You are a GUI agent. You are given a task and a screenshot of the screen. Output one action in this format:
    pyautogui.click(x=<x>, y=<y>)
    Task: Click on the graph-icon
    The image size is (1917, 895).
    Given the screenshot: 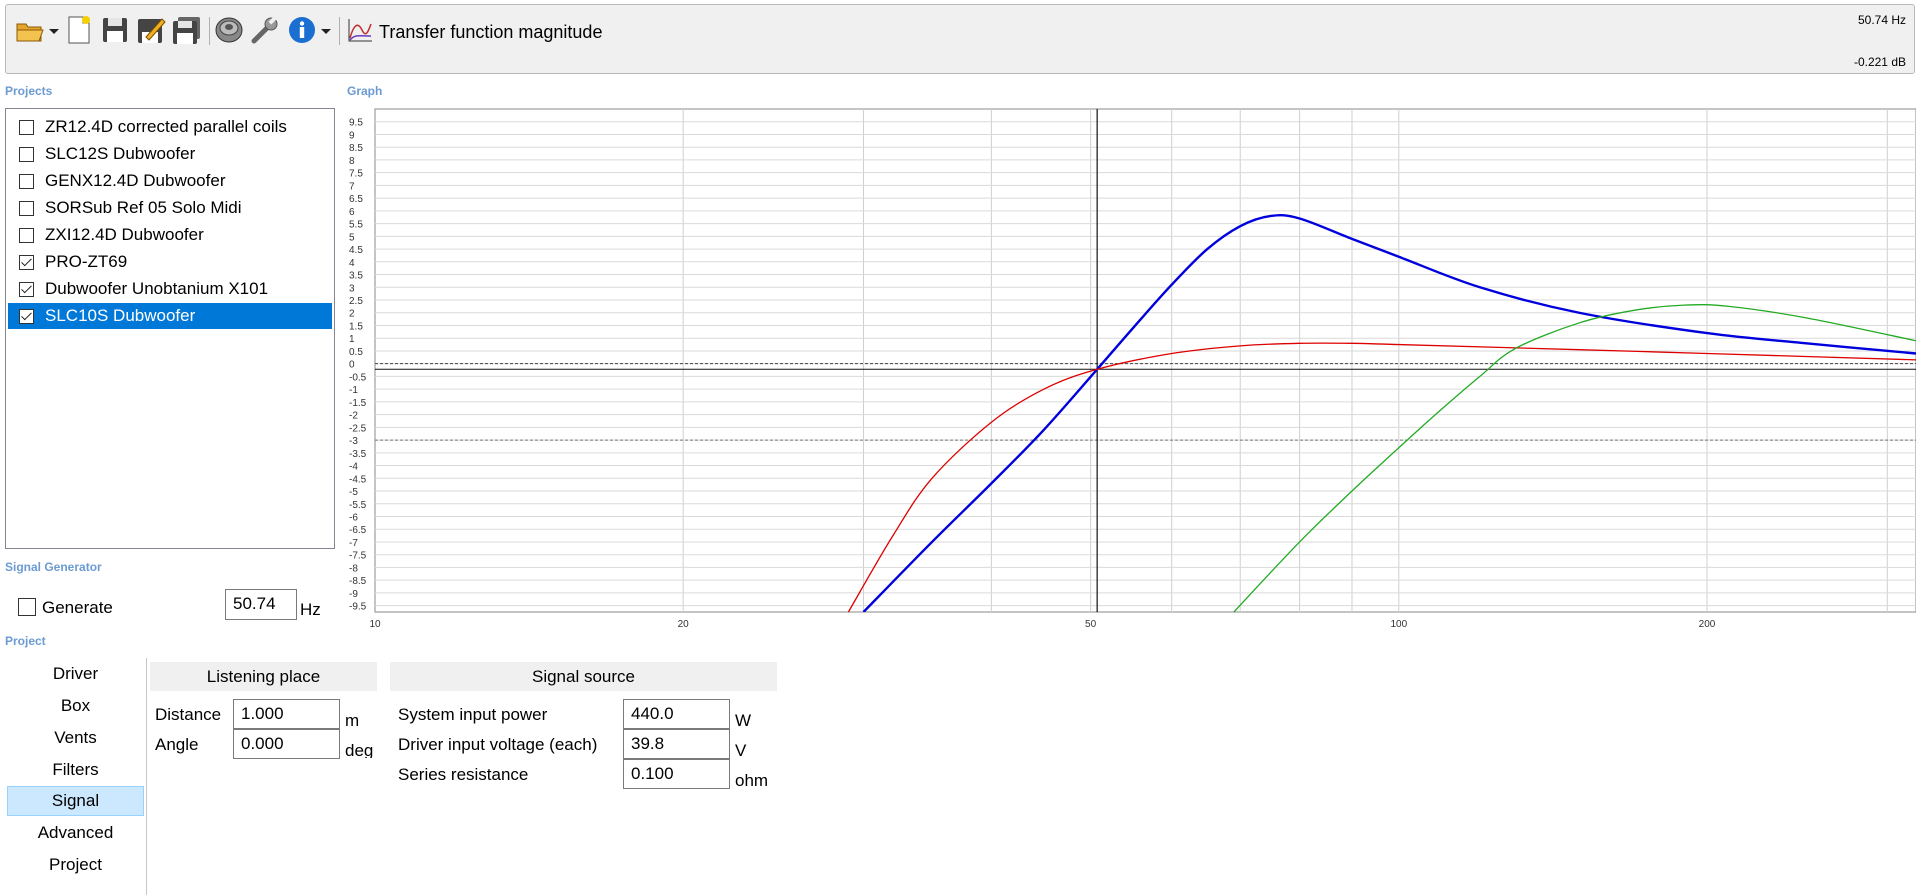 What is the action you would take?
    pyautogui.click(x=360, y=30)
    